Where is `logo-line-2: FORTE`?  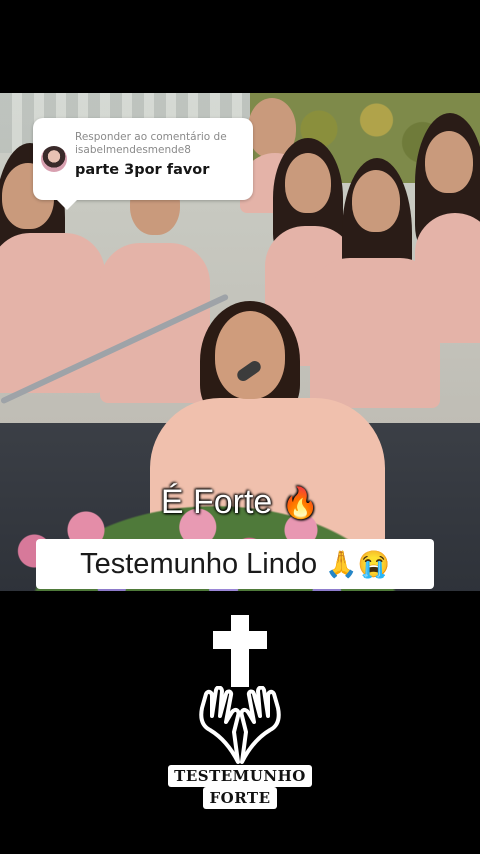 logo-line-2: FORTE is located at coordinates (240, 798).